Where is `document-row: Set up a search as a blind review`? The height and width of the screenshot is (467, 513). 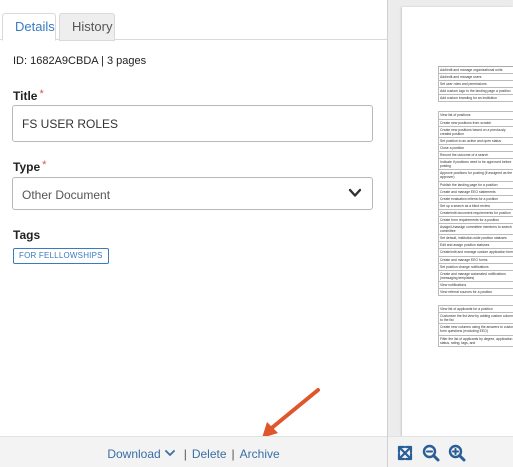
document-row: Set up a search as a blind review is located at coordinates (475, 206).